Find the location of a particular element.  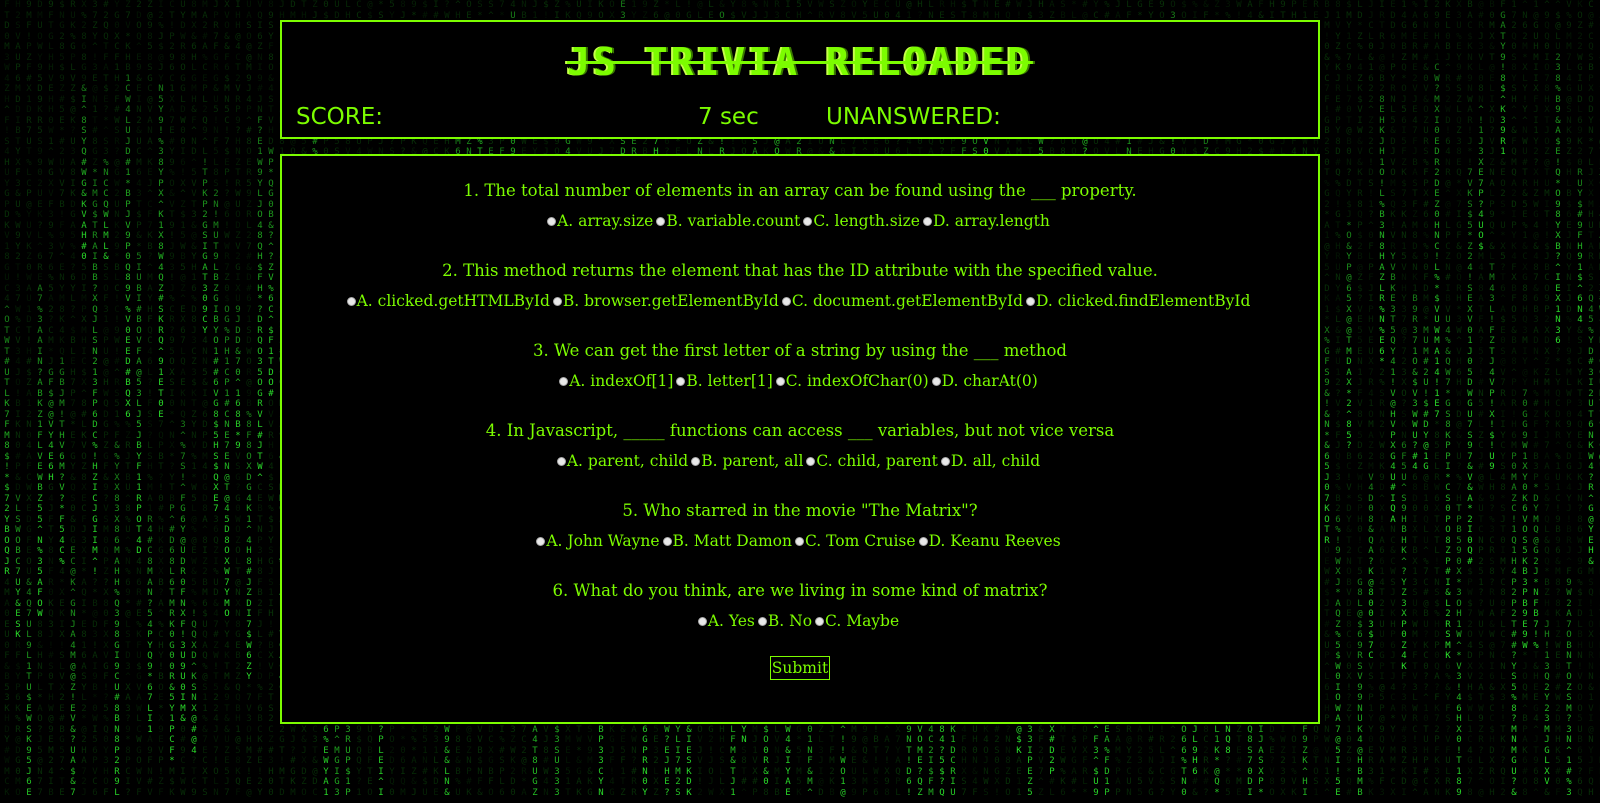

answer-option: B. browser.getElementById is located at coordinates (665, 301).